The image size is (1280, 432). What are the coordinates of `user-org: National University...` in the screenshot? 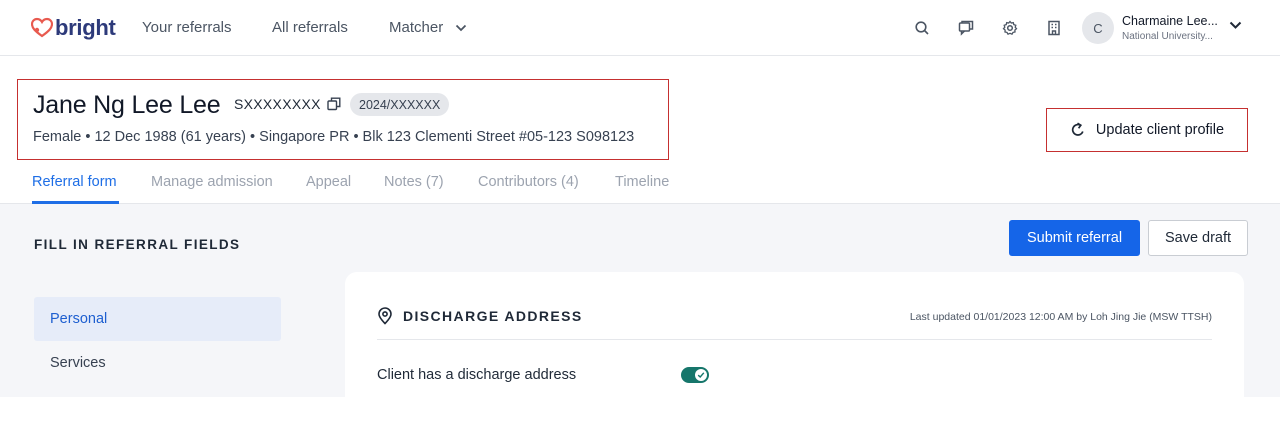 It's located at (1167, 36).